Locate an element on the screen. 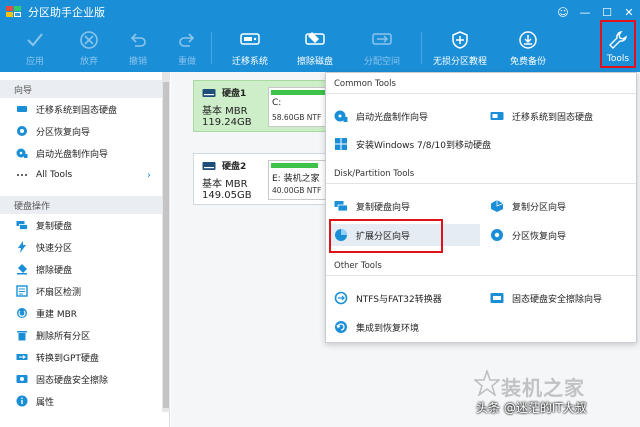  shield-icon is located at coordinates (460, 40).